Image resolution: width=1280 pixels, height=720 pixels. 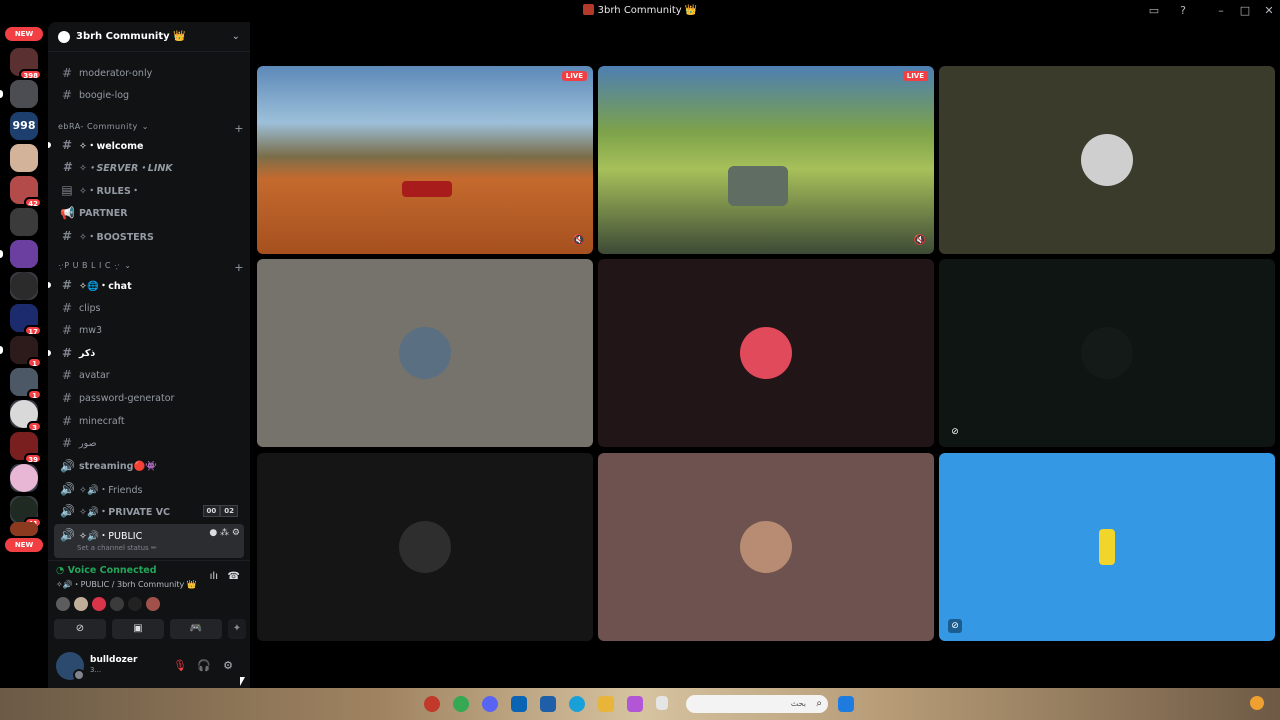 I want to click on close-button: ✕, so click(x=1269, y=11).